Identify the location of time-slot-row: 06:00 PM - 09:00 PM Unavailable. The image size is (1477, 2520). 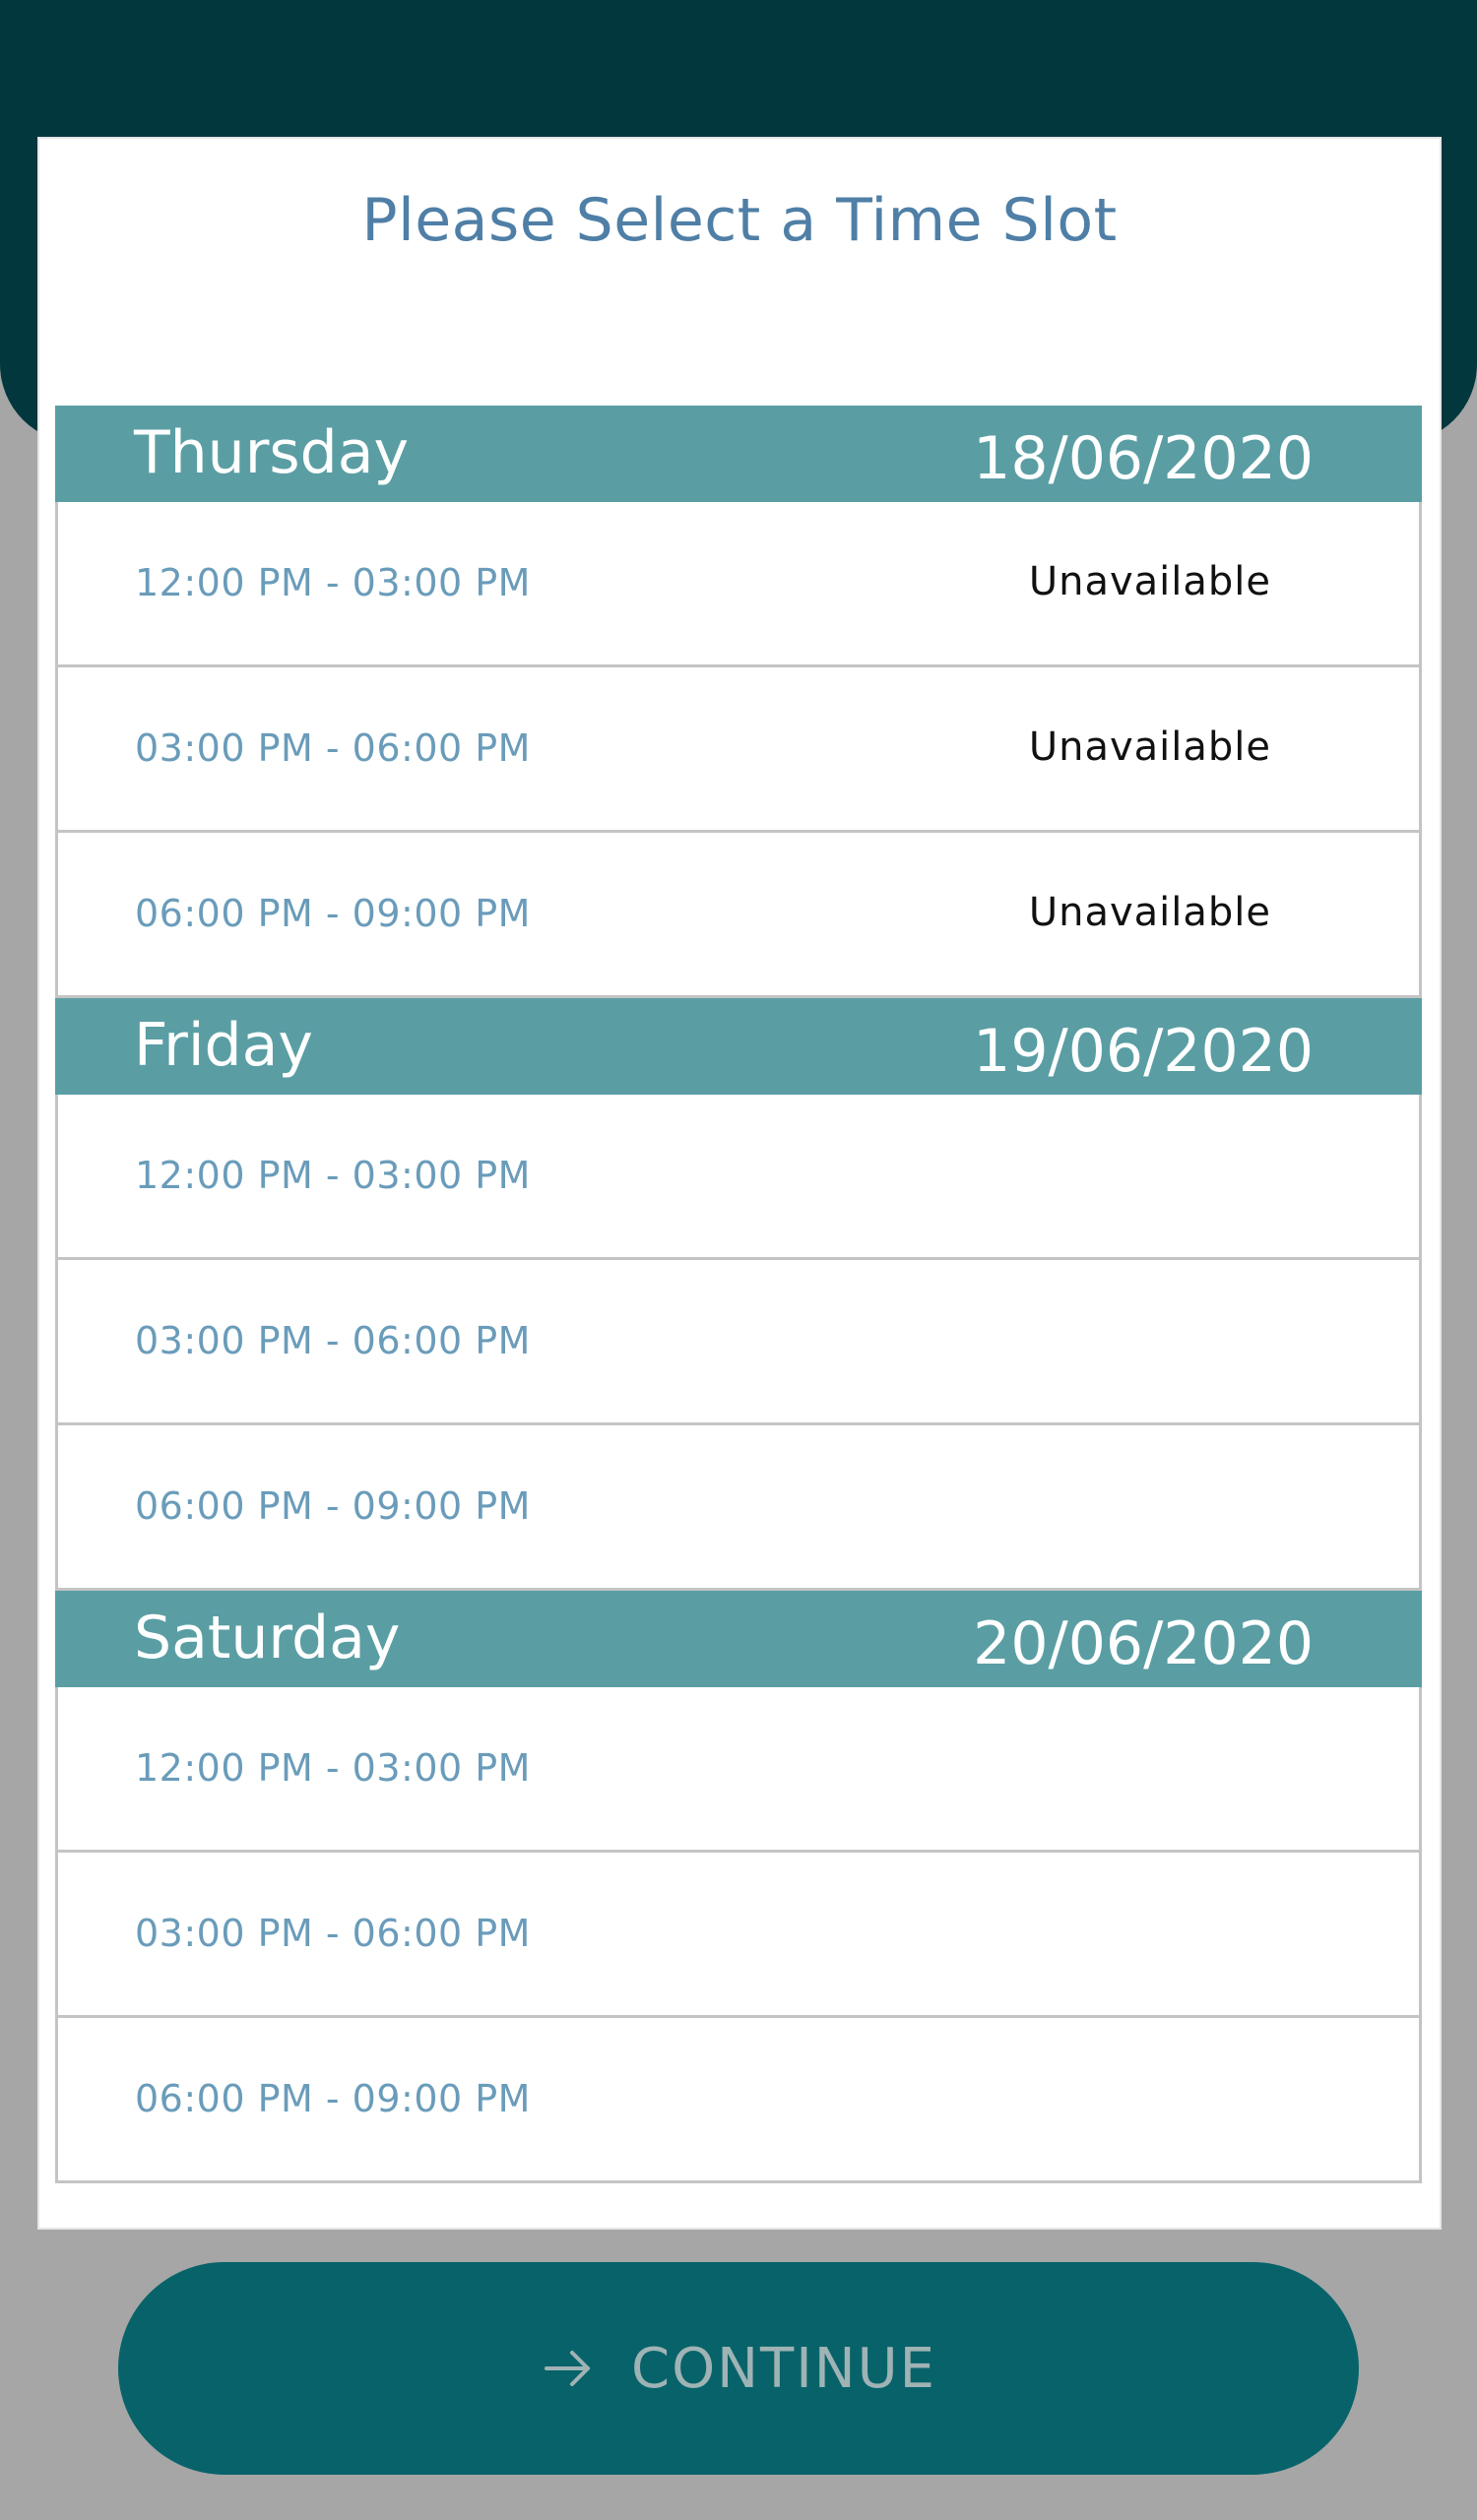
(739, 915).